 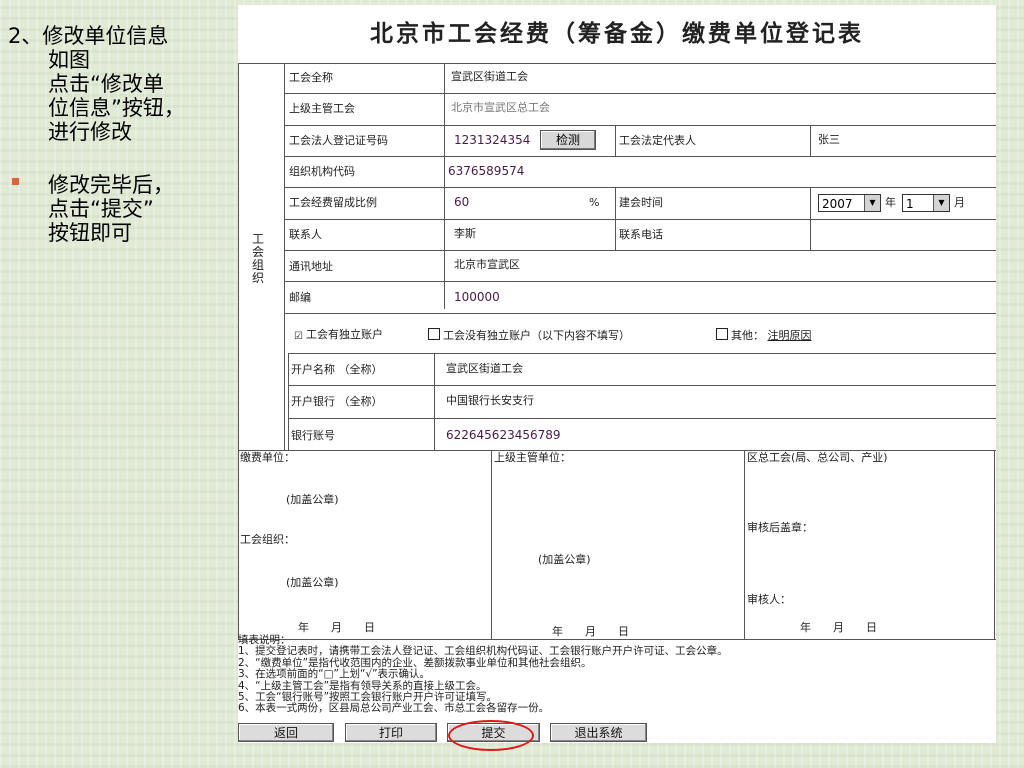 I want to click on review-seal-label: 审核后盖章：, so click(x=780, y=527).